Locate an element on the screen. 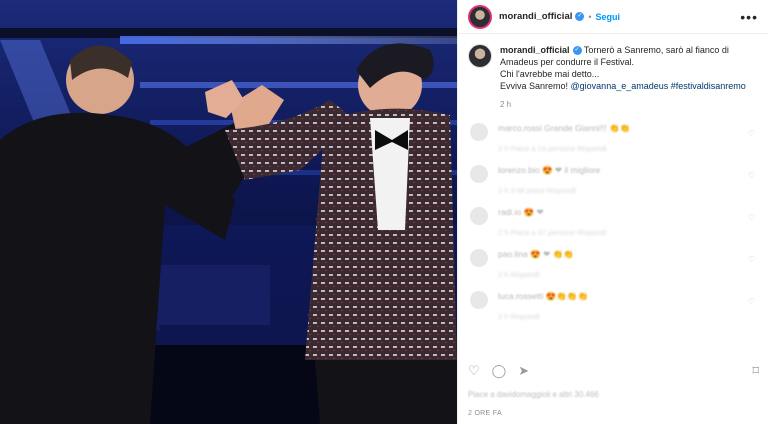 The width and height of the screenshot is (768, 424). comment-text: radi.io 😍 ❤ is located at coordinates (521, 212).